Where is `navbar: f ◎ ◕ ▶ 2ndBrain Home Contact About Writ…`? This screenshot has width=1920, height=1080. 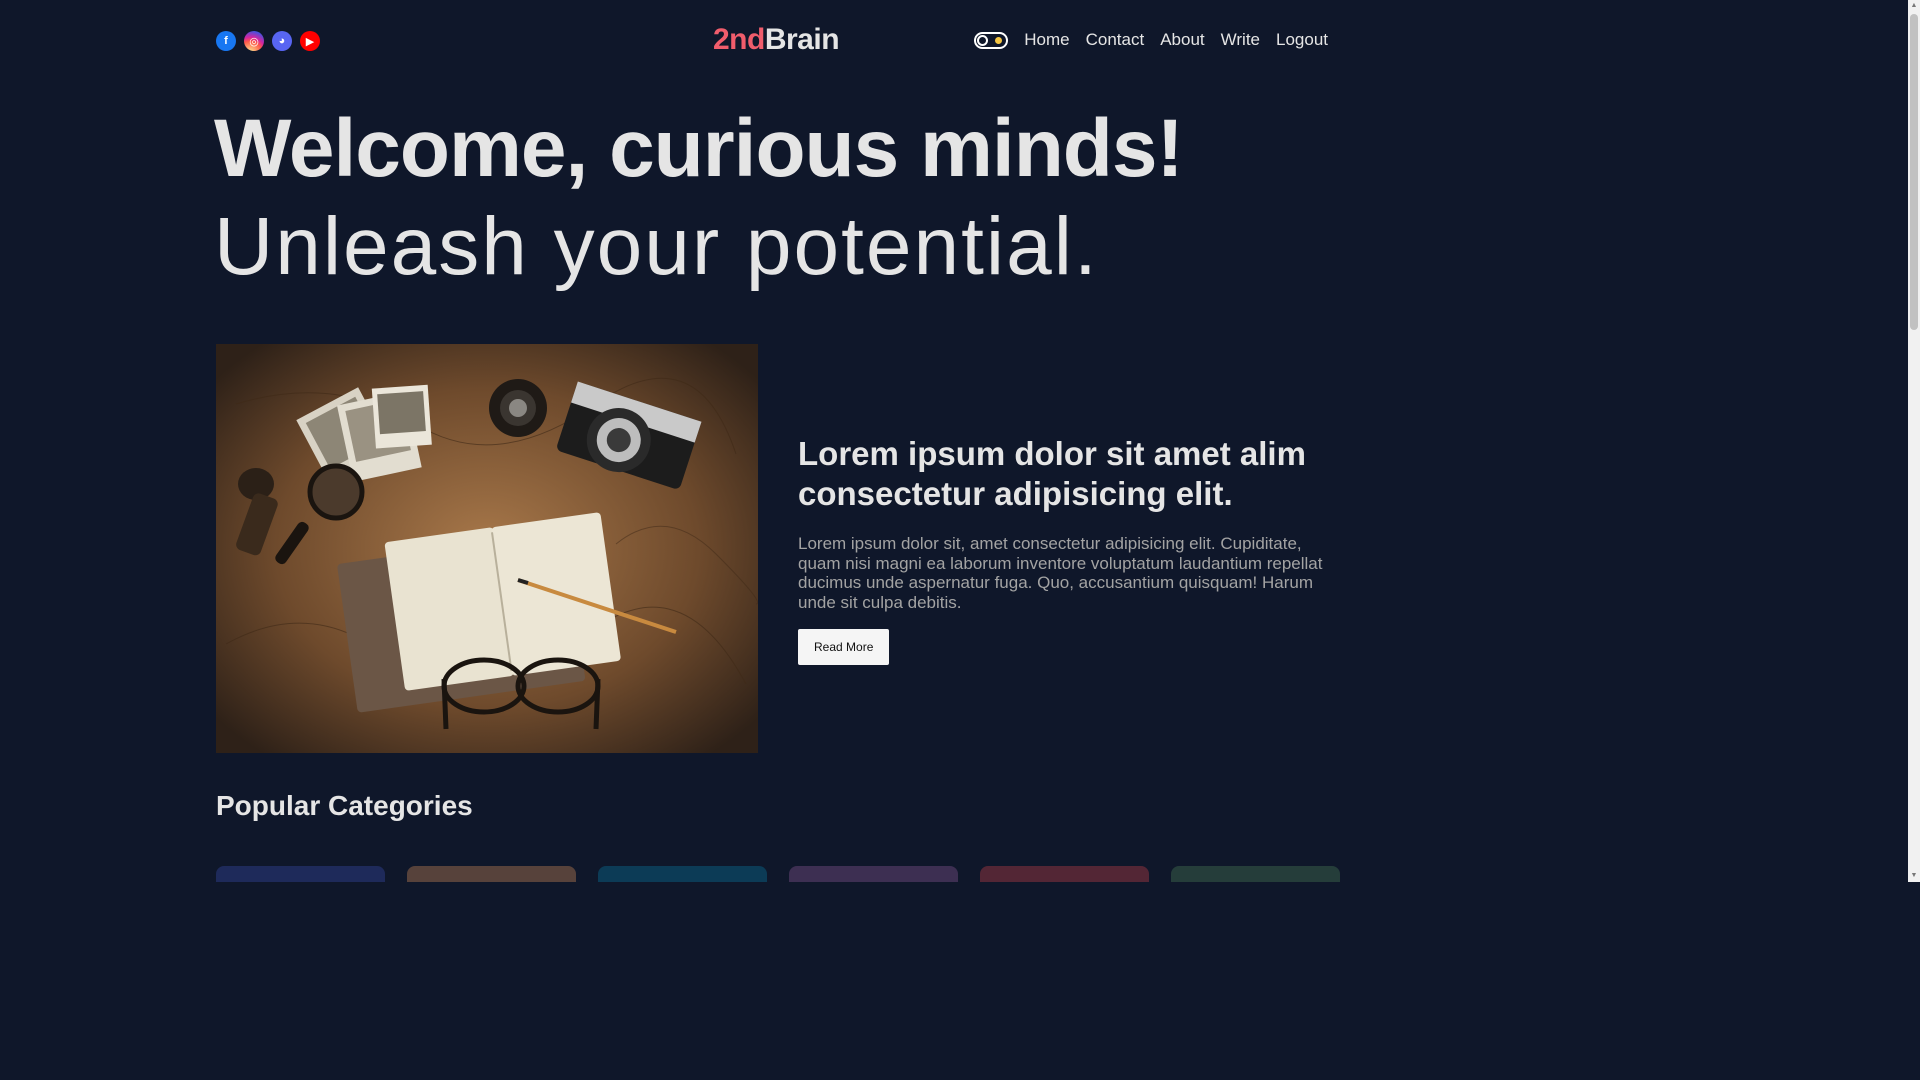
navbar: f ◎ ◕ ▶ 2ndBrain Home Contact About Writ… is located at coordinates (772, 41).